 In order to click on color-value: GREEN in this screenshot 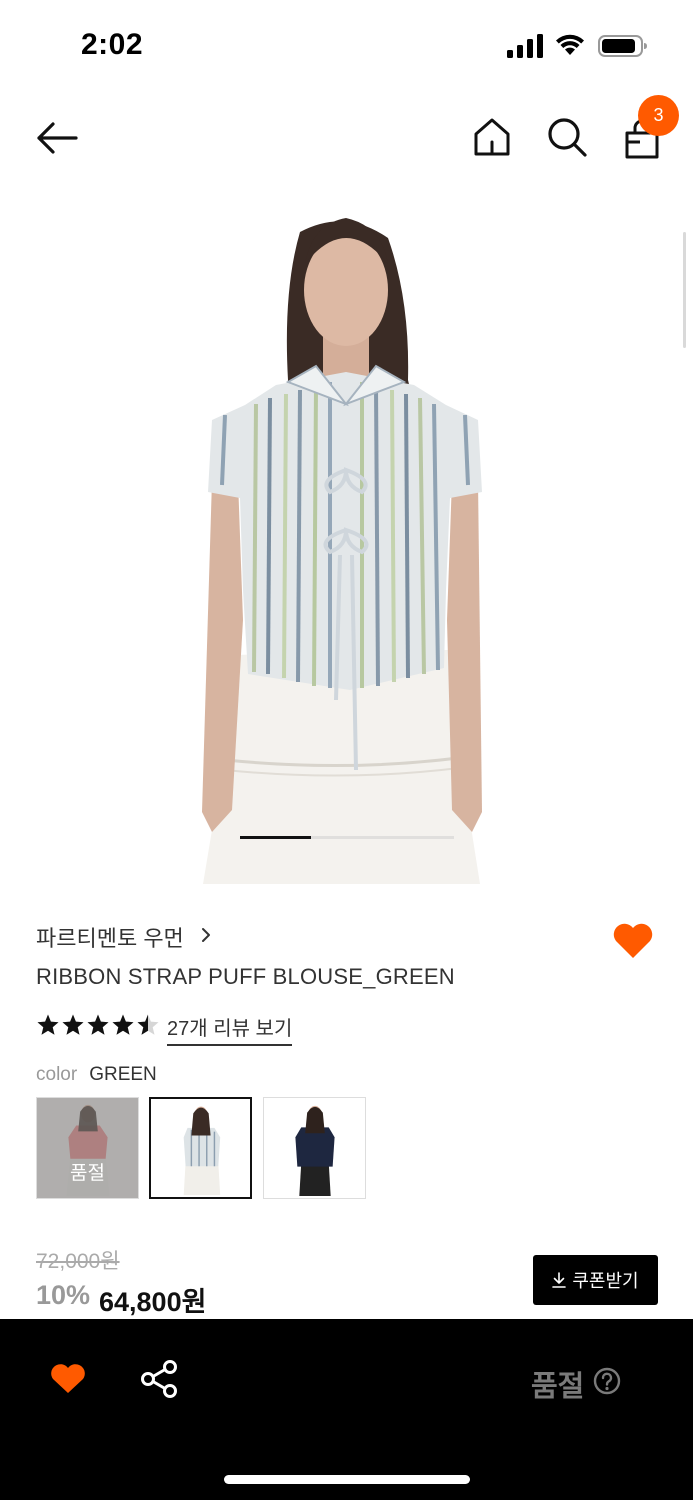, I will do `click(123, 1074)`.